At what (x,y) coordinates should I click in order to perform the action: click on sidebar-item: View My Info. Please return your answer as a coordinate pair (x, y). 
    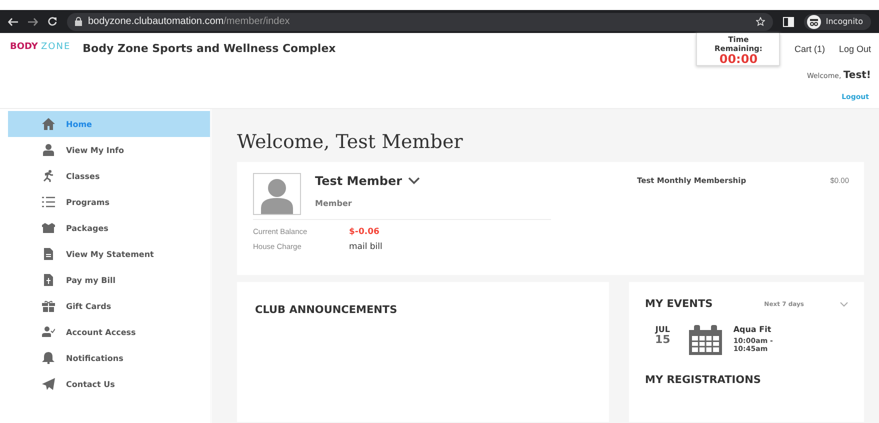
    Looking at the image, I should click on (109, 150).